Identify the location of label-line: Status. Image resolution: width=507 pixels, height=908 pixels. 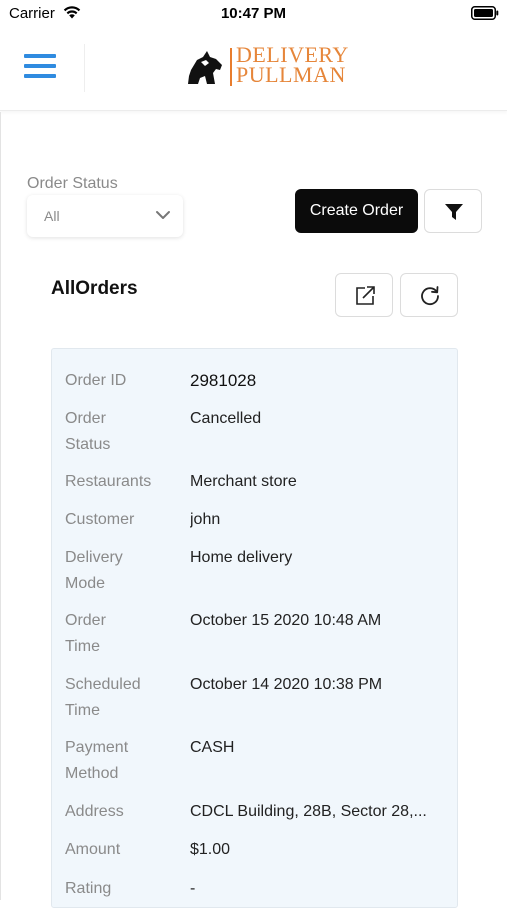
(88, 444).